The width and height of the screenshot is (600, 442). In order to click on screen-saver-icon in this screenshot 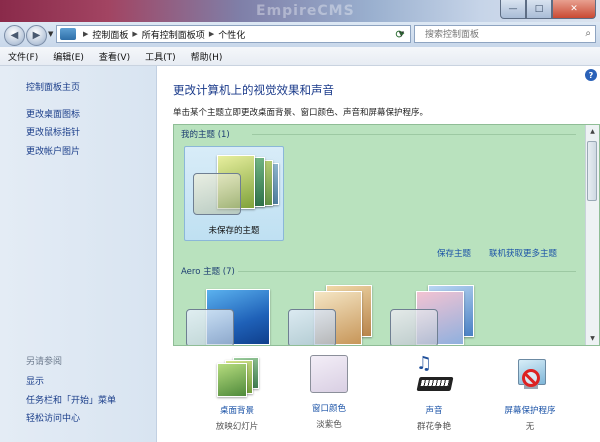, I will do `click(530, 375)`.